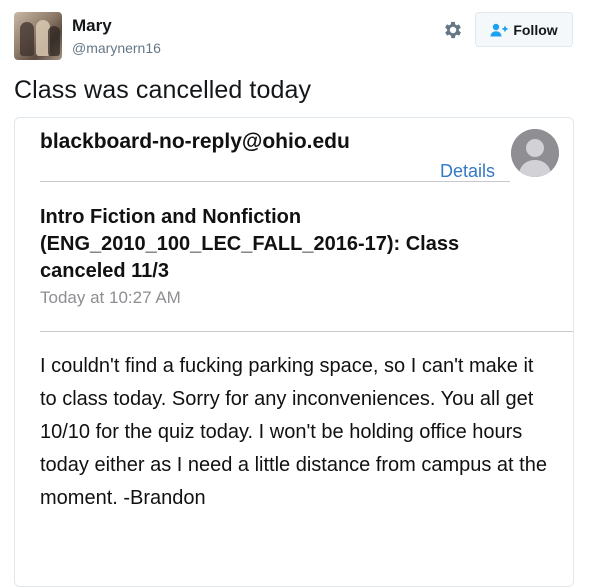 The width and height of the screenshot is (598, 587). Describe the element at coordinates (453, 30) in the screenshot. I see `gear-icon` at that location.